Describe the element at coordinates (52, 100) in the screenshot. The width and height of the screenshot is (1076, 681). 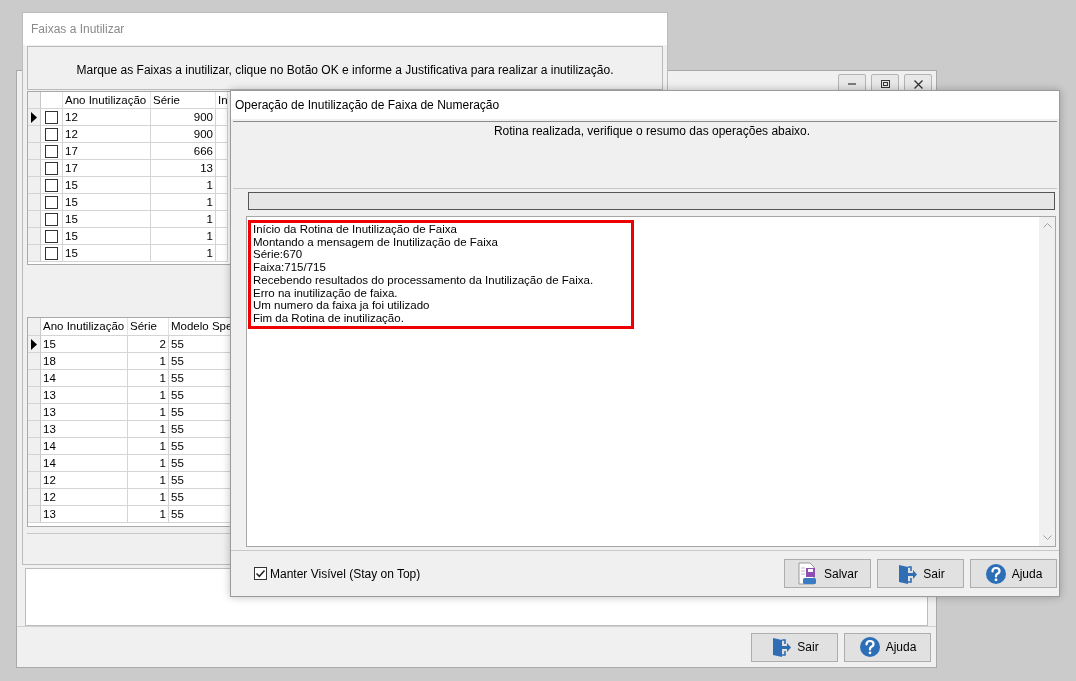
I see `column-header` at that location.